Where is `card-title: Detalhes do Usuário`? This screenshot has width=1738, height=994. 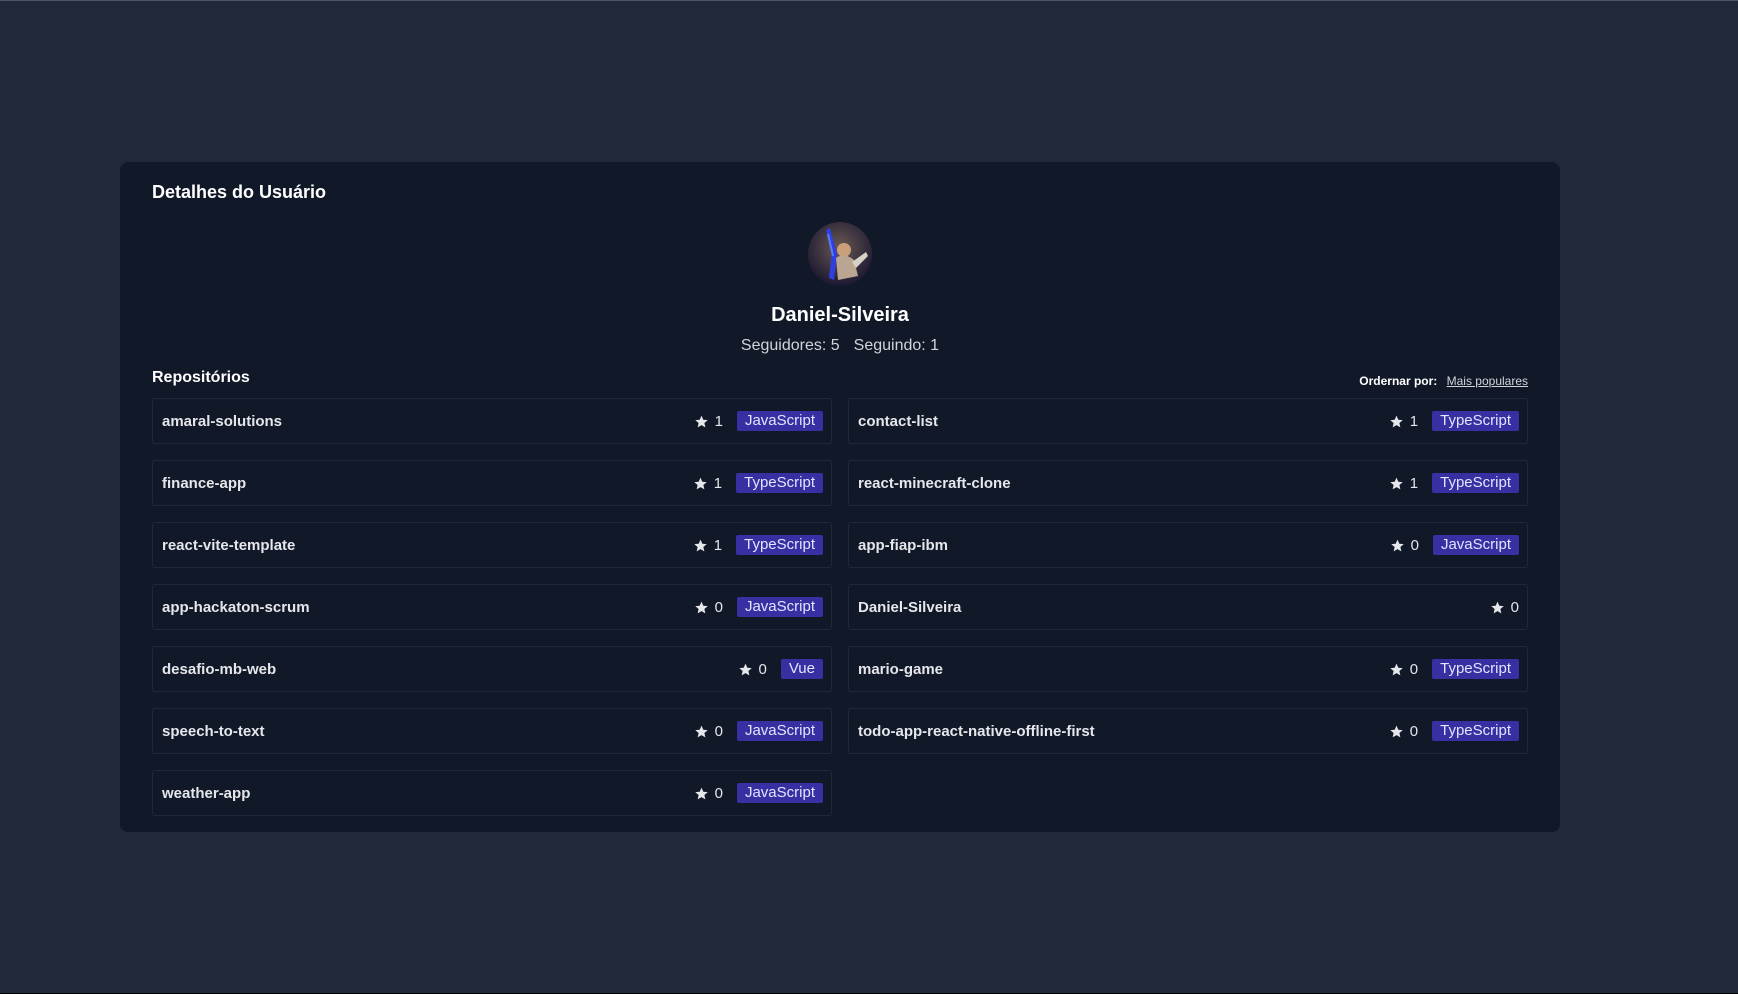 card-title: Detalhes do Usuário is located at coordinates (239, 192).